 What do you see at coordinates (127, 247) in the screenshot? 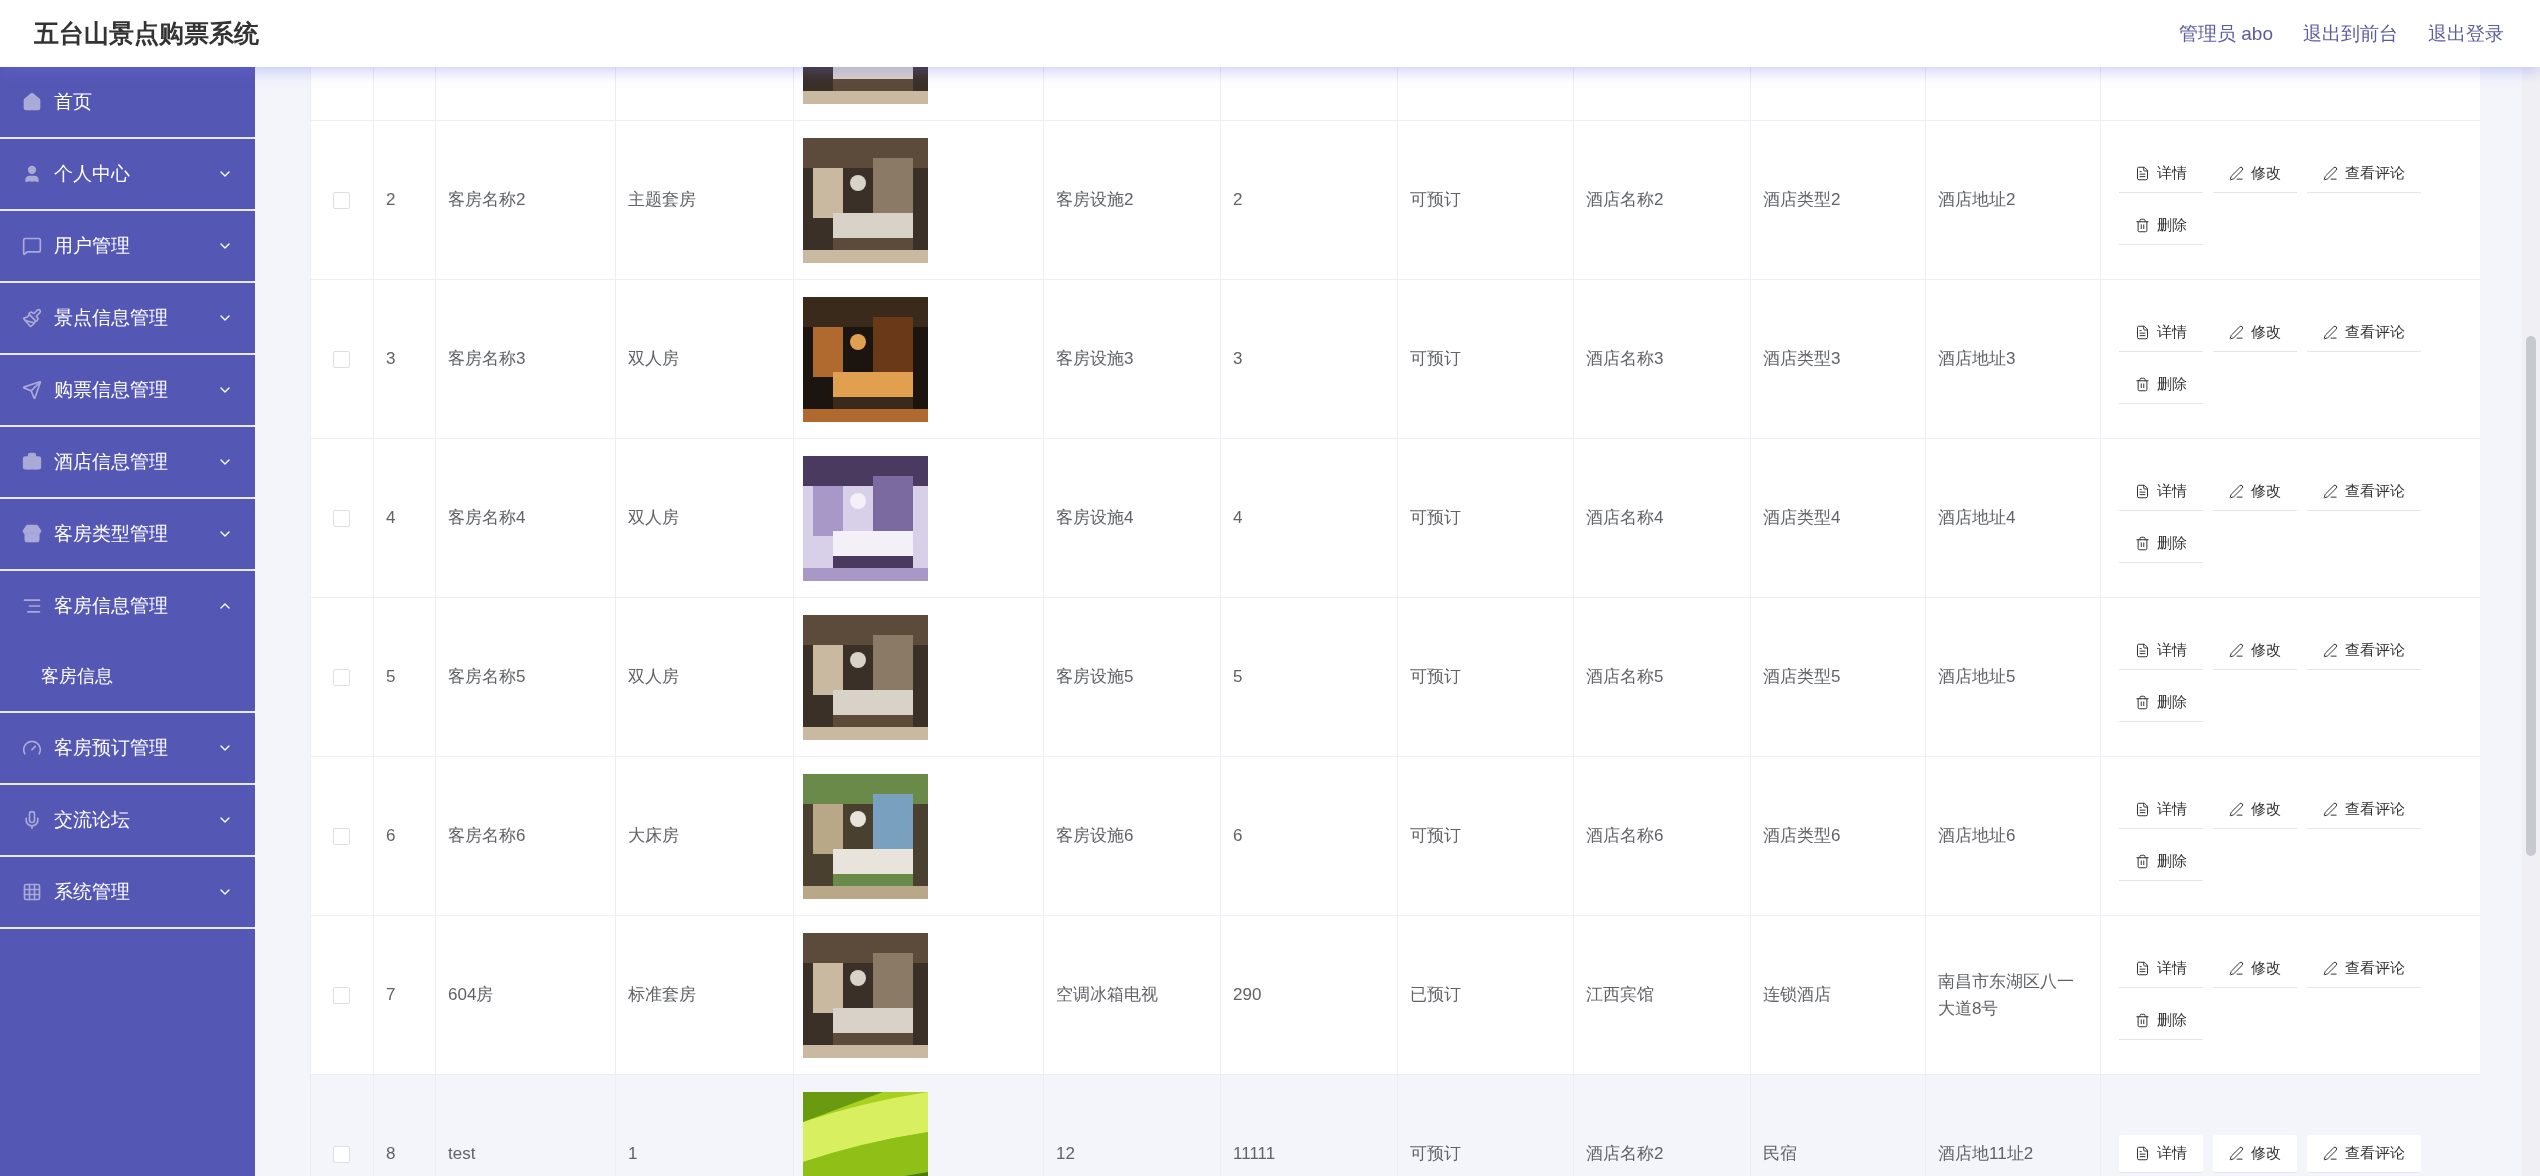
I see `sidebar-item: 用户管理` at bounding box center [127, 247].